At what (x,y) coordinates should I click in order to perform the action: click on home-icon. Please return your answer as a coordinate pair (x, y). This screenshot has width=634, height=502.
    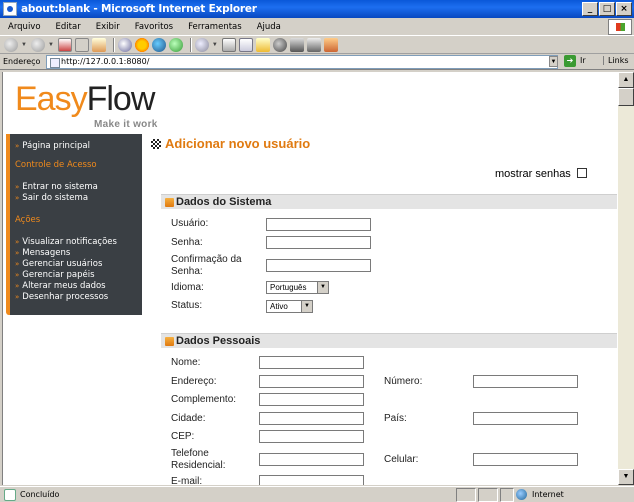
    Looking at the image, I should click on (98, 44).